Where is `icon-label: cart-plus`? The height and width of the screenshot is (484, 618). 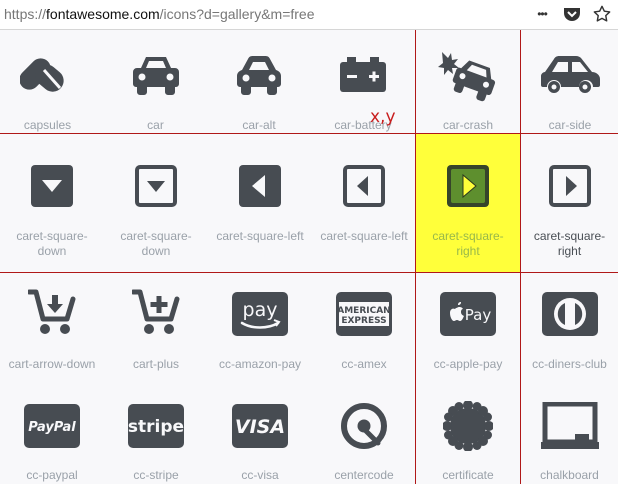 icon-label: cart-plus is located at coordinates (155, 364).